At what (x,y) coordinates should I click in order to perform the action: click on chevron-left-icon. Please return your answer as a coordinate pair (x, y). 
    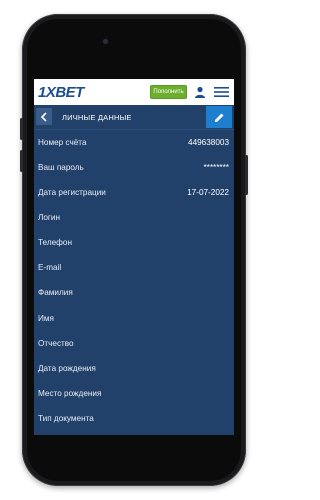
    Looking at the image, I should click on (43, 116).